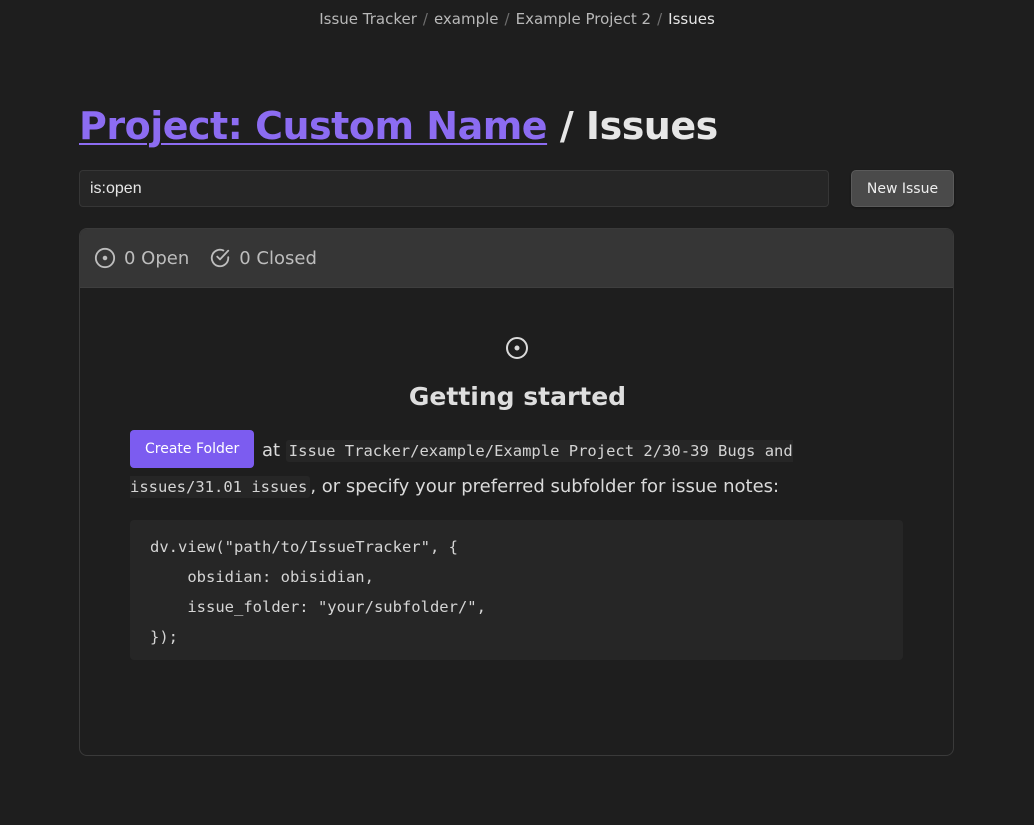 This screenshot has width=1034, height=825. I want to click on open-filter: 0 Open, so click(141, 258).